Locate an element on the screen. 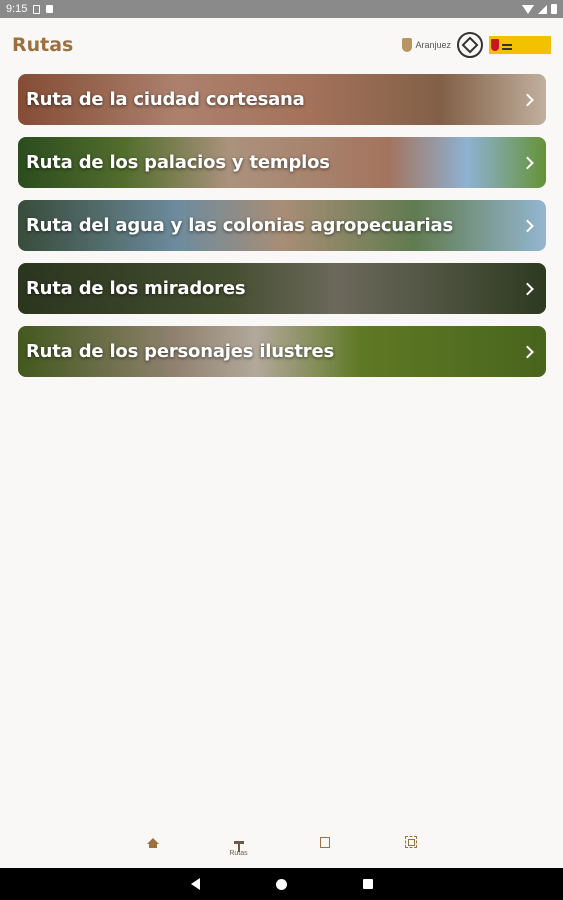  nav-rutas: Rutas is located at coordinates (239, 846).